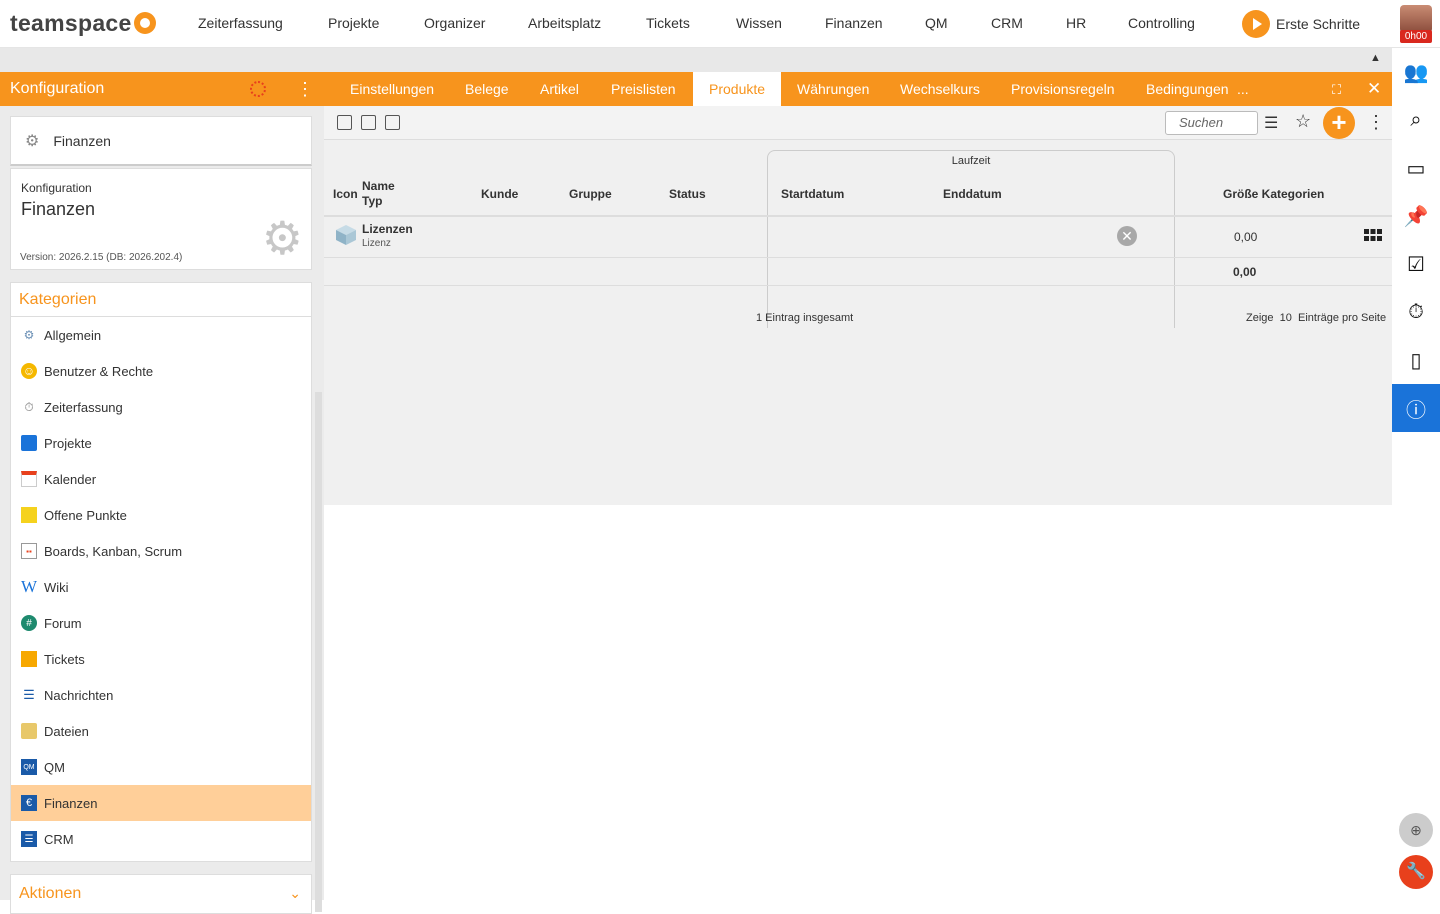 This screenshot has width=1440, height=914. What do you see at coordinates (1161, 23) in the screenshot?
I see `nav-controlling: Controlling` at bounding box center [1161, 23].